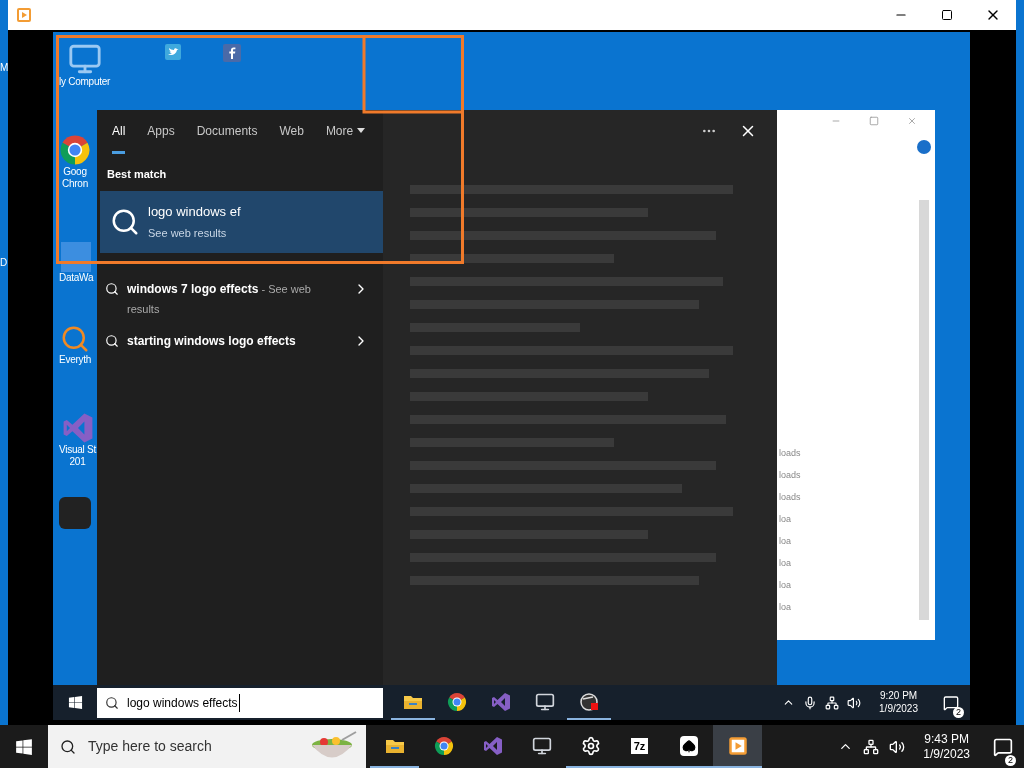 This screenshot has height=768, width=1024. I want to click on caret-icon, so click(361, 130).